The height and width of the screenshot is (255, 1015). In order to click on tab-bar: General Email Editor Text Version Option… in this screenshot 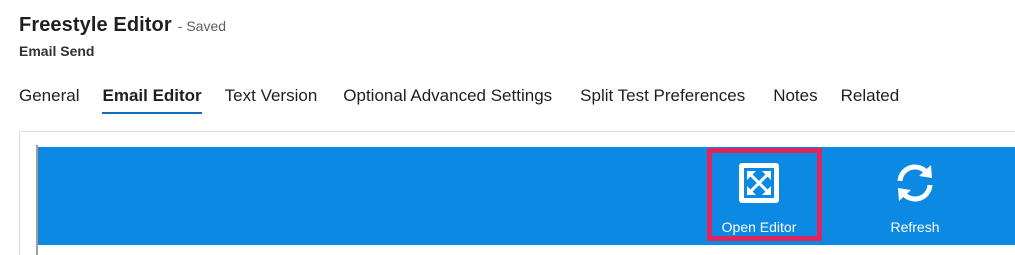, I will do `click(470, 100)`.